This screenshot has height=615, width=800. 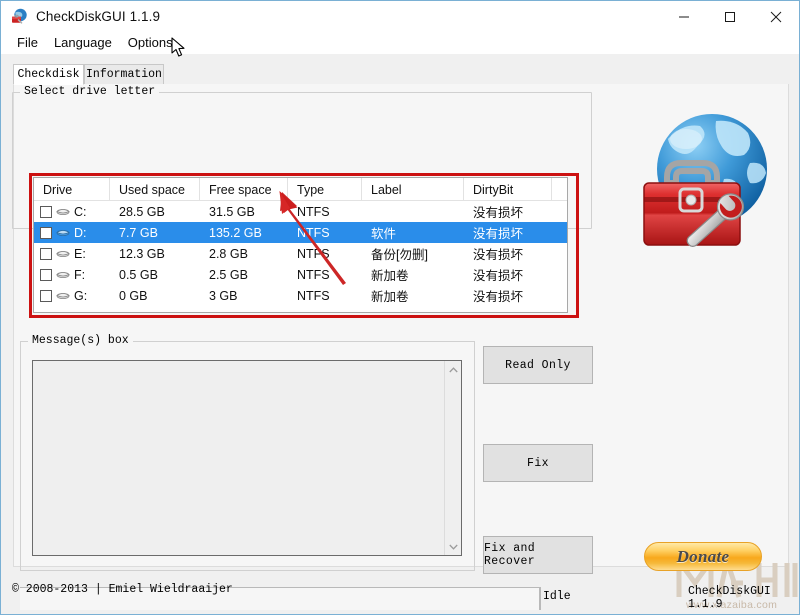 I want to click on donate-label: Donate, so click(x=703, y=556).